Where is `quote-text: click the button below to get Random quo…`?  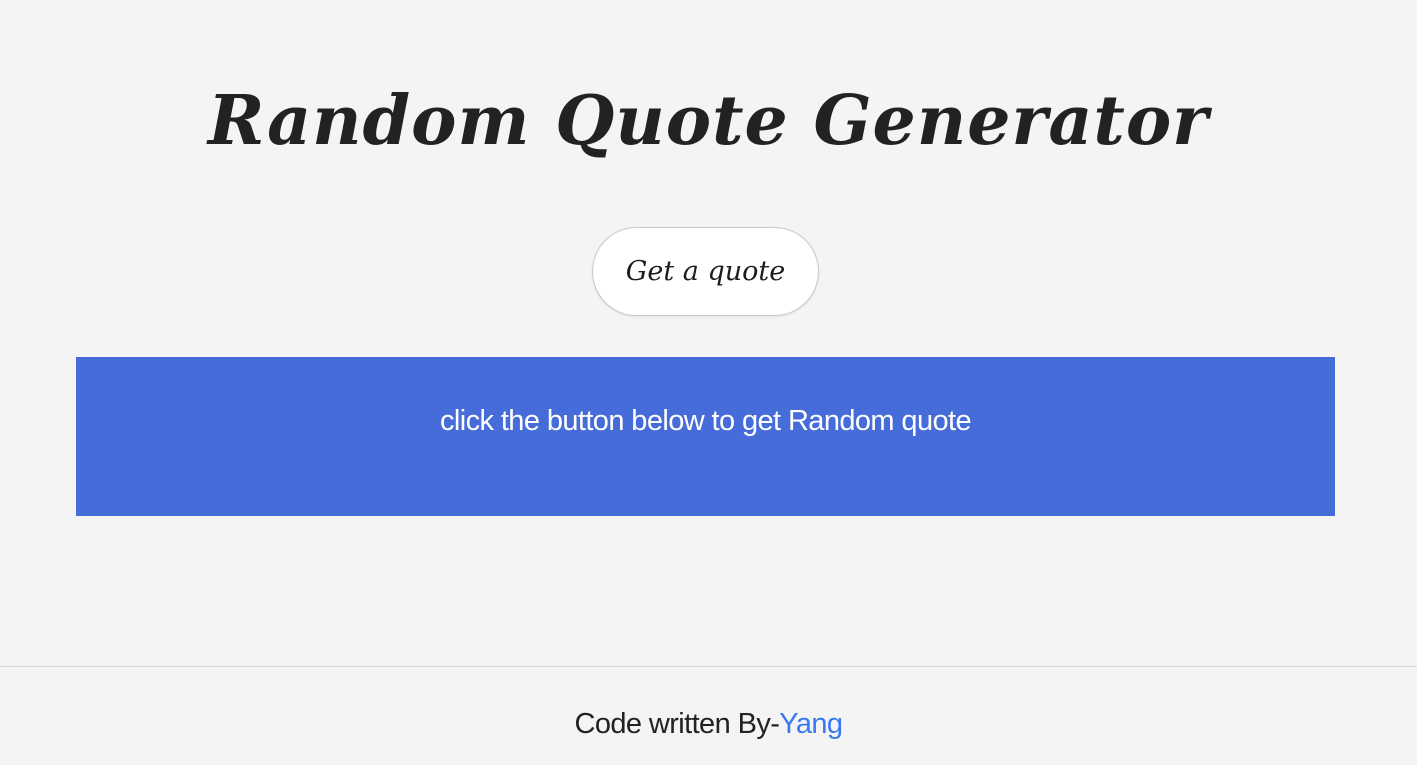 quote-text: click the button below to get Random quo… is located at coordinates (706, 421).